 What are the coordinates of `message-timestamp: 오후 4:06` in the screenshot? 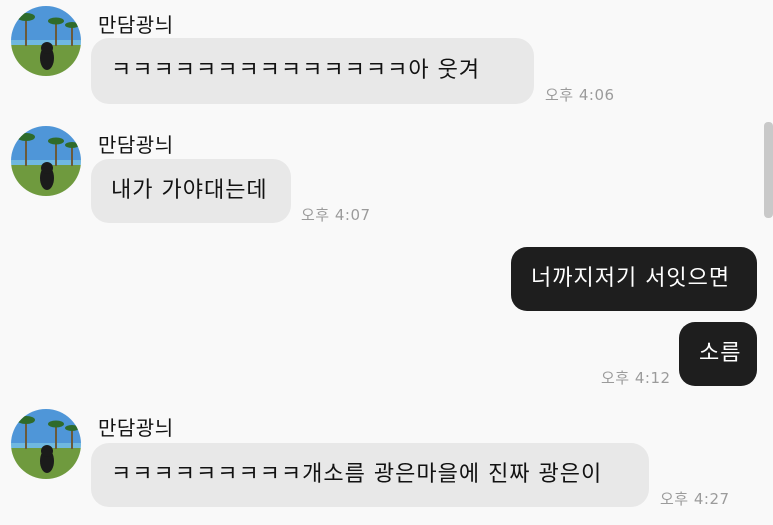 It's located at (580, 95).